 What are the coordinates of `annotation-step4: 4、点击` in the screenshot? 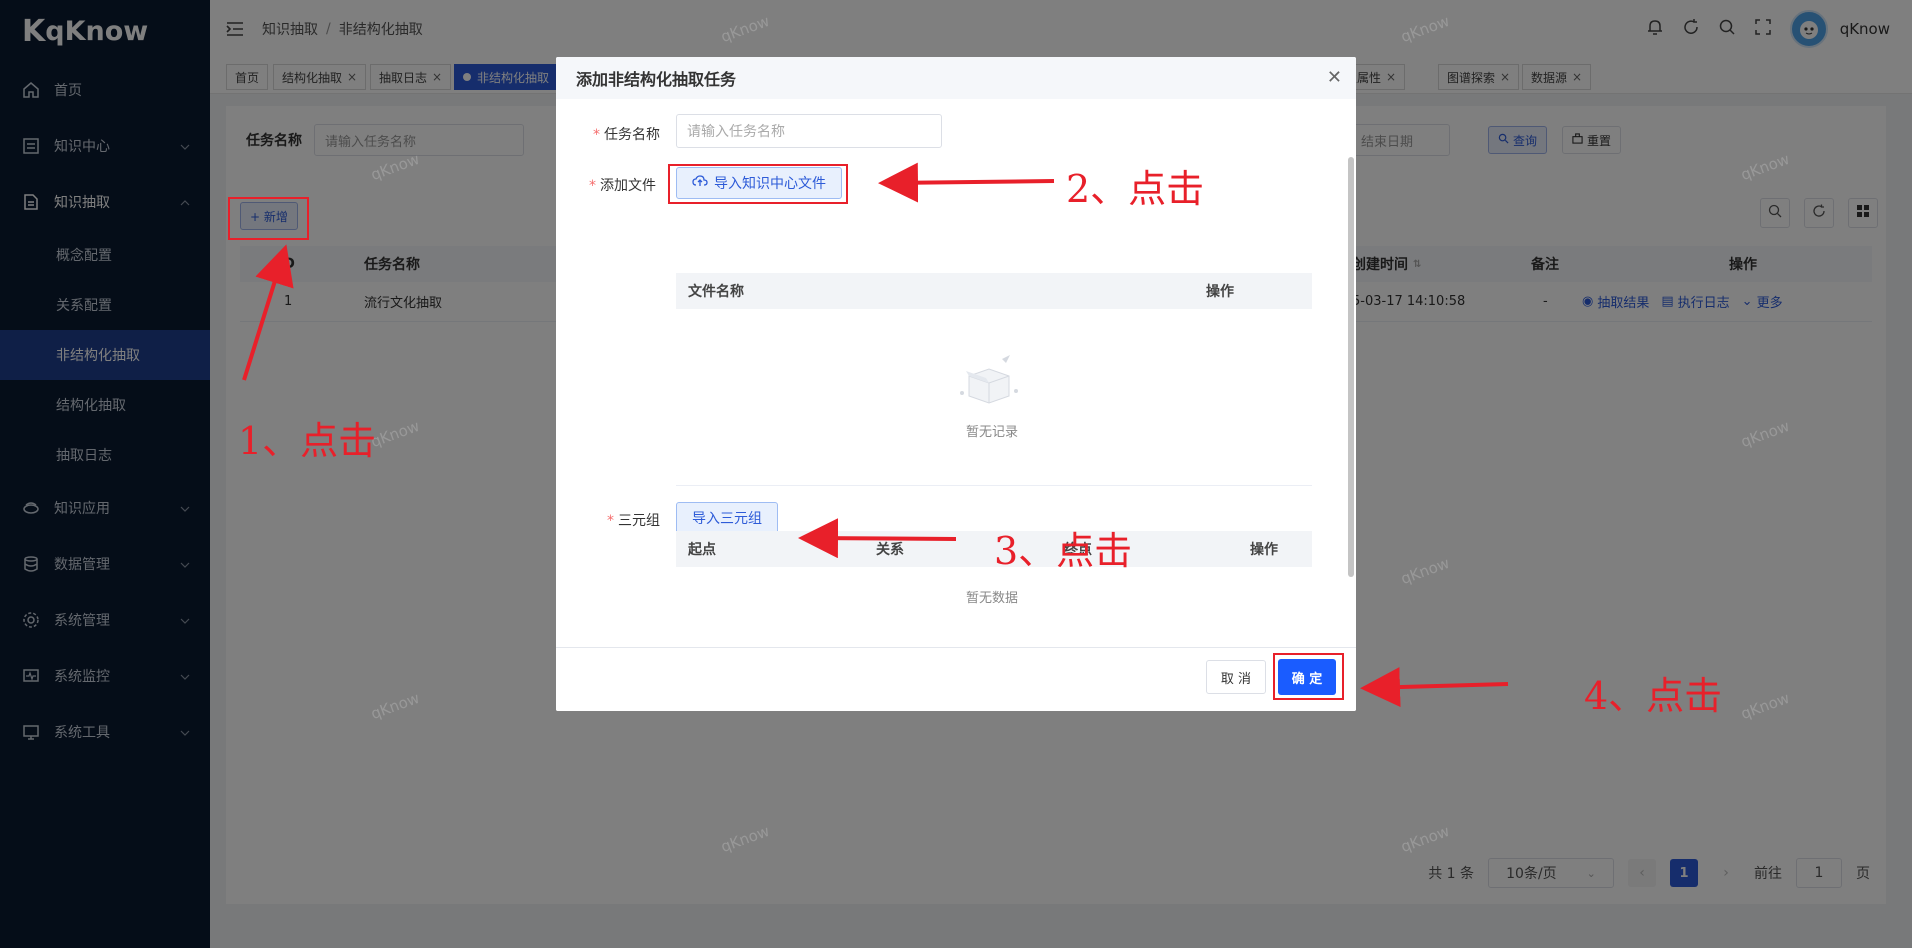 It's located at (1653, 696).